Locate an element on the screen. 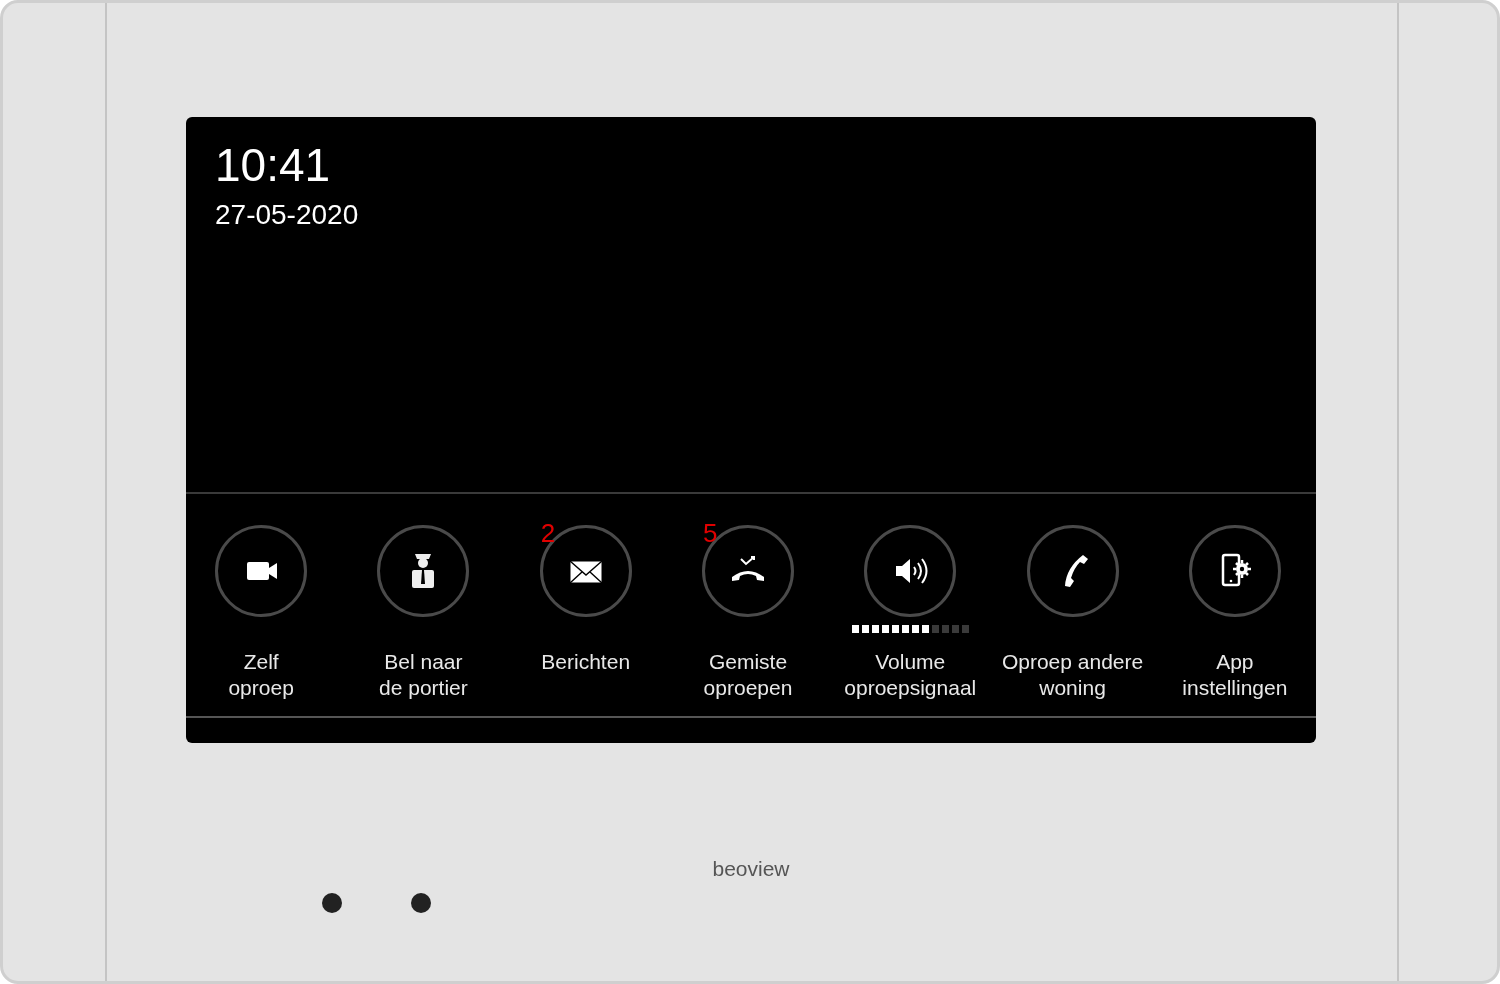 Image resolution: width=1500 pixels, height=984 pixels. clock-time: 10:41 is located at coordinates (273, 165).